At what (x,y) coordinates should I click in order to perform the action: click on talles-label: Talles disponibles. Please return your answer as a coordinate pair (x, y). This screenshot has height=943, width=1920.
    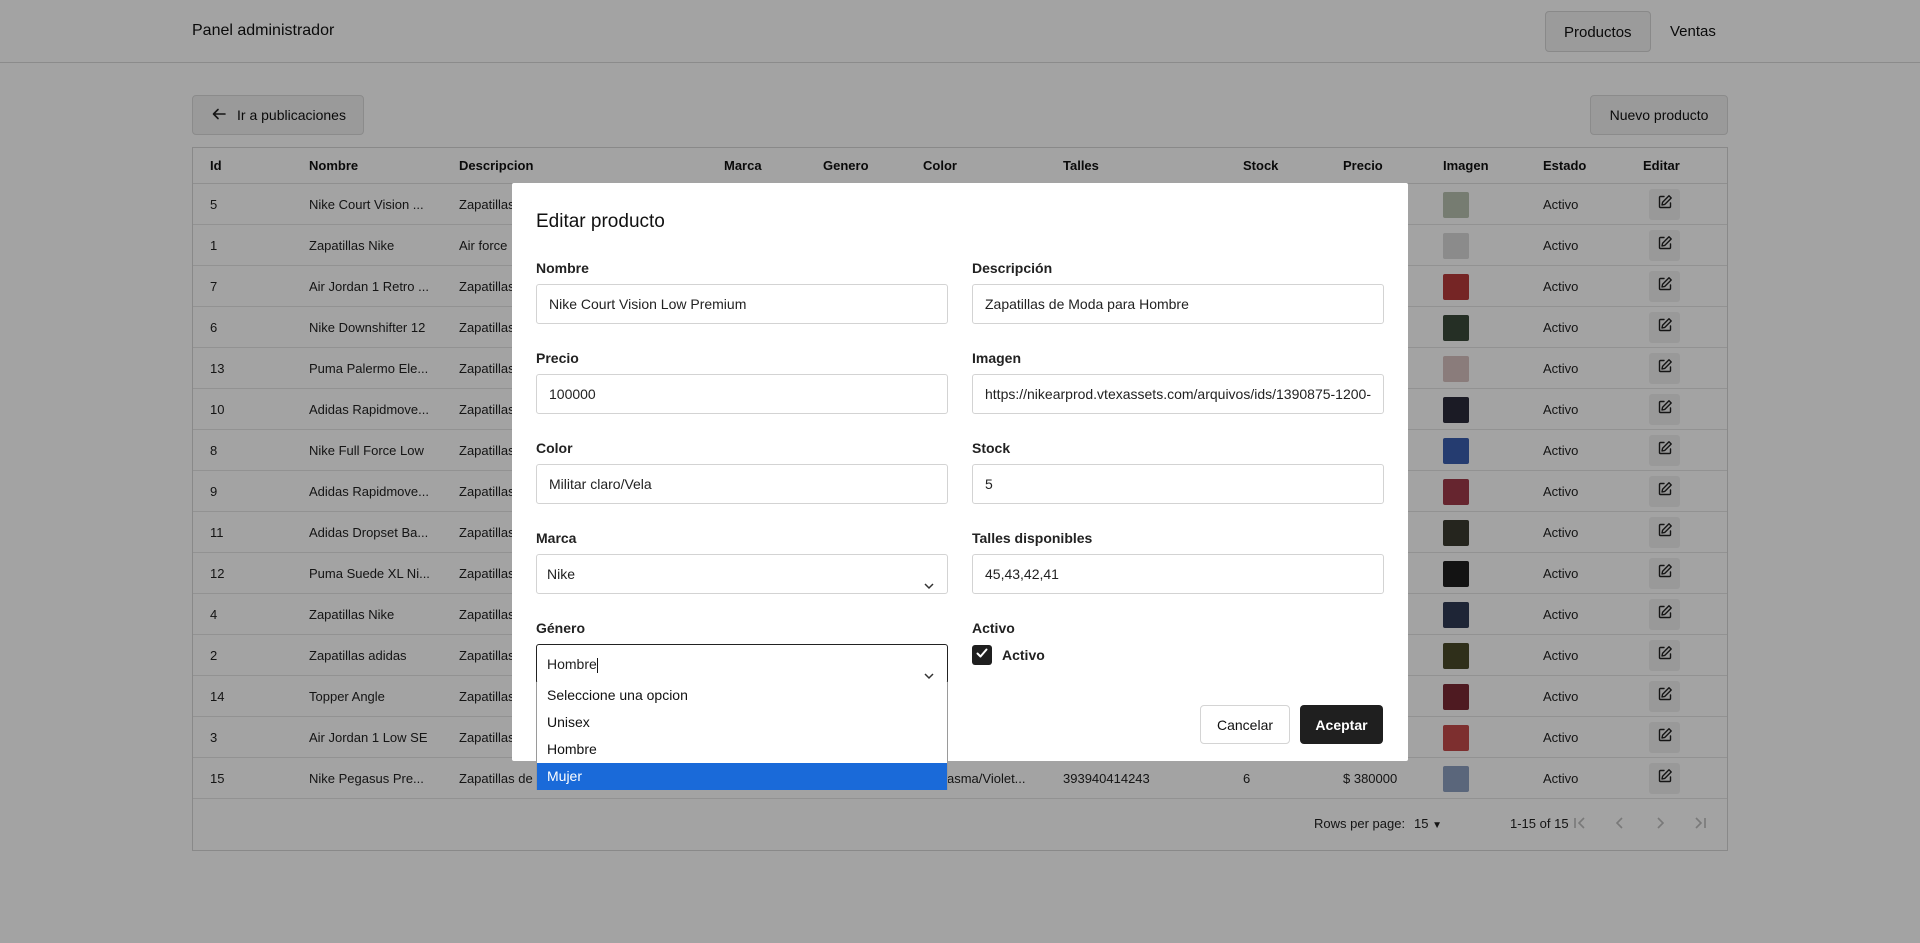
    Looking at the image, I should click on (1032, 538).